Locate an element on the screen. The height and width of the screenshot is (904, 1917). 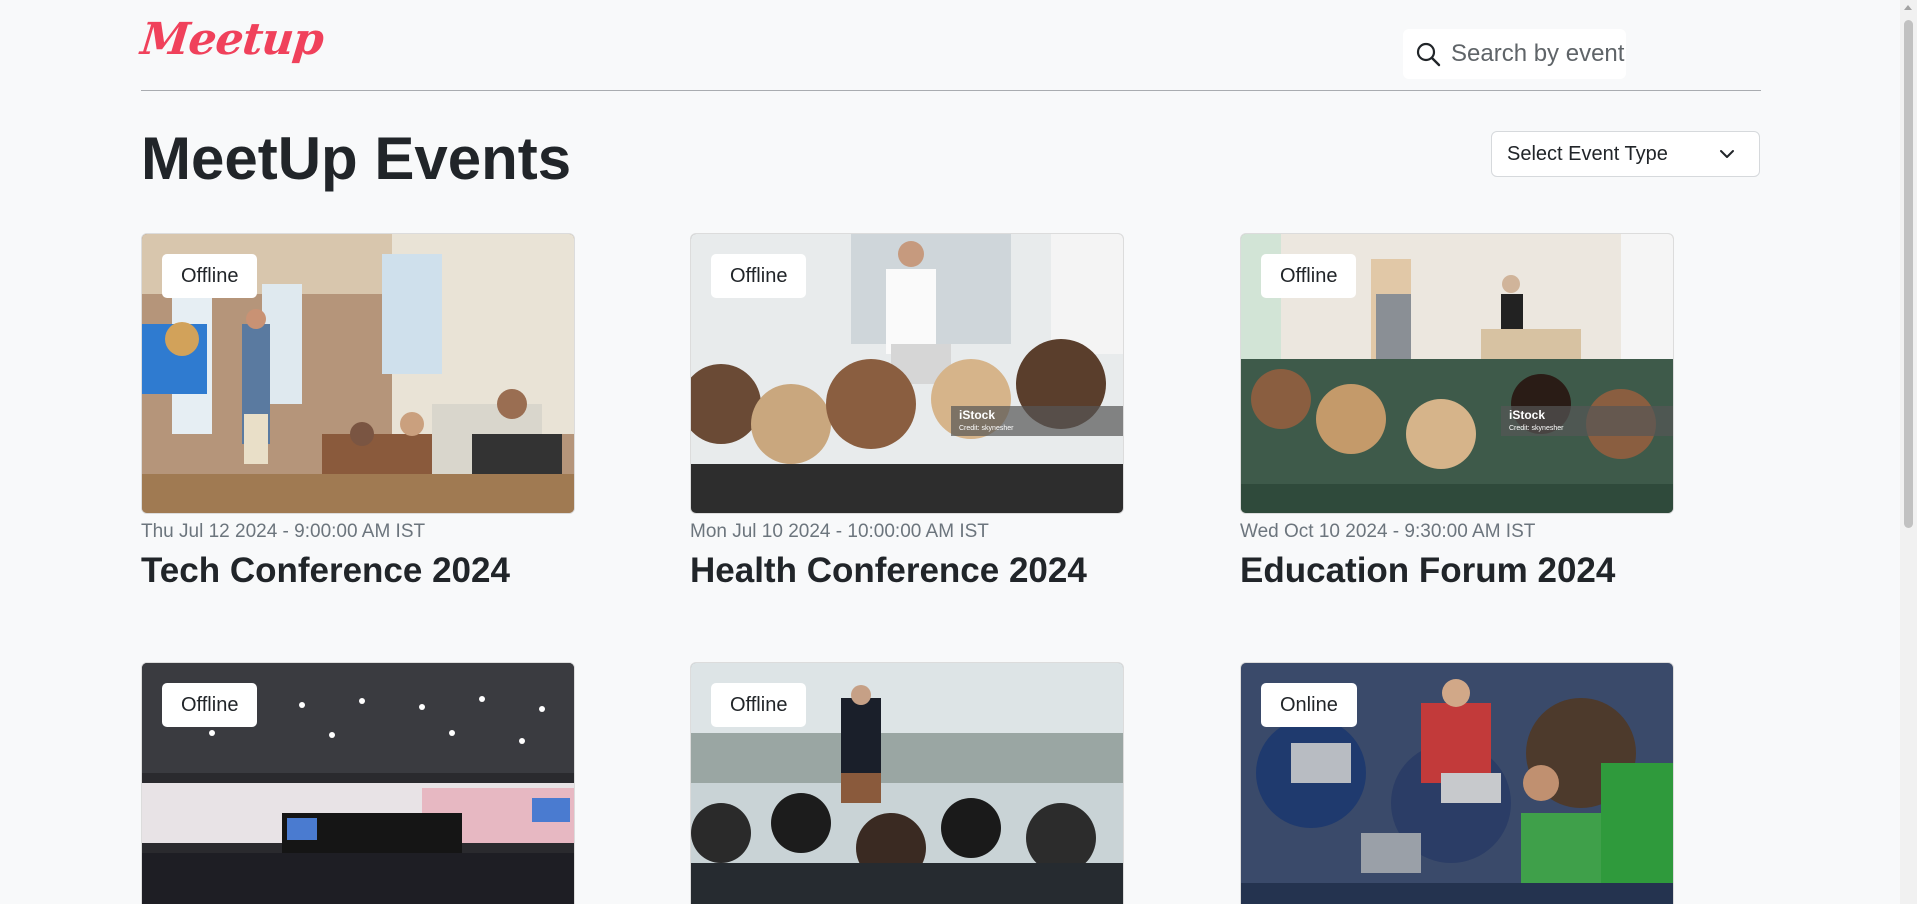
event-type-select: Select Event Type is located at coordinates (1625, 154).